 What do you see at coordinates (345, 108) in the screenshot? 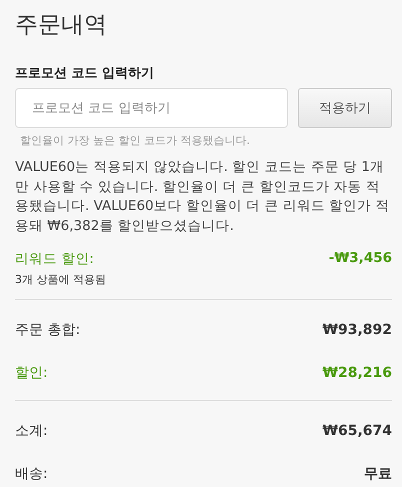
I see `apply-button: 적용하기` at bounding box center [345, 108].